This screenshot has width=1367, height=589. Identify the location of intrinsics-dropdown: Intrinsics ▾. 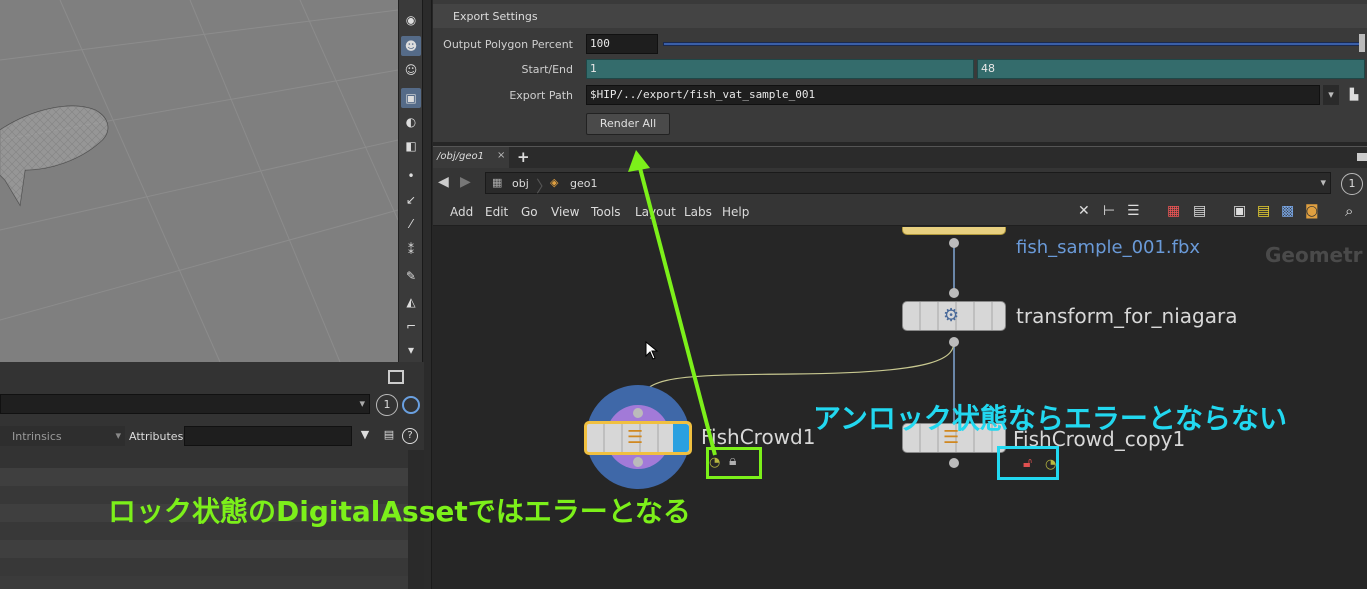
(62, 436).